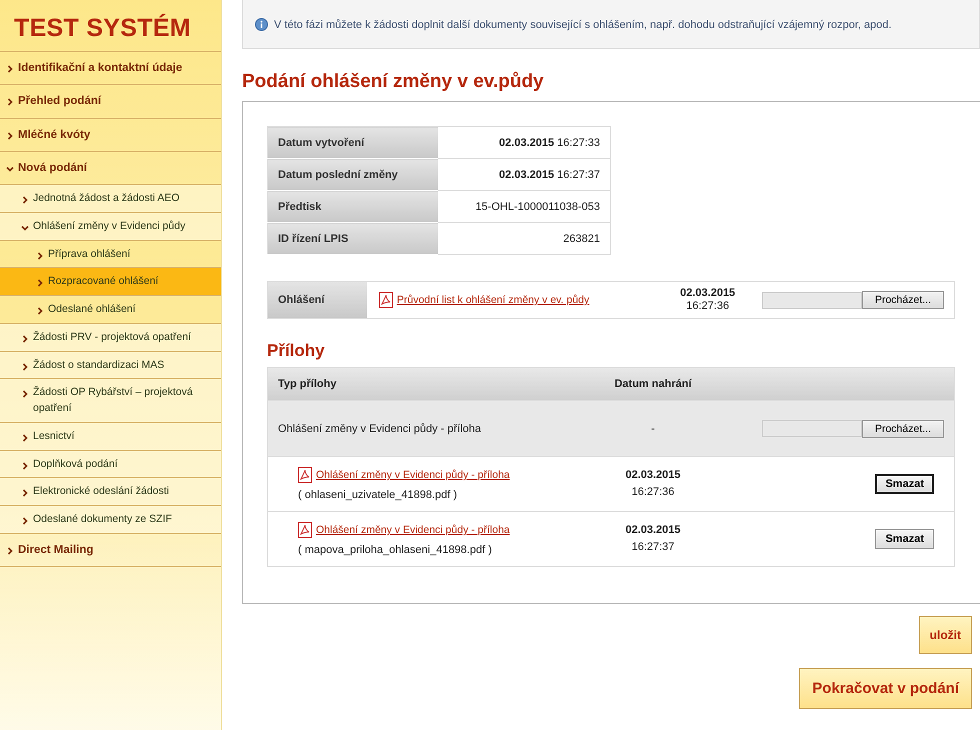  Describe the element at coordinates (110, 310) in the screenshot. I see `sidebar-item: Odeslané ohlášení` at that location.